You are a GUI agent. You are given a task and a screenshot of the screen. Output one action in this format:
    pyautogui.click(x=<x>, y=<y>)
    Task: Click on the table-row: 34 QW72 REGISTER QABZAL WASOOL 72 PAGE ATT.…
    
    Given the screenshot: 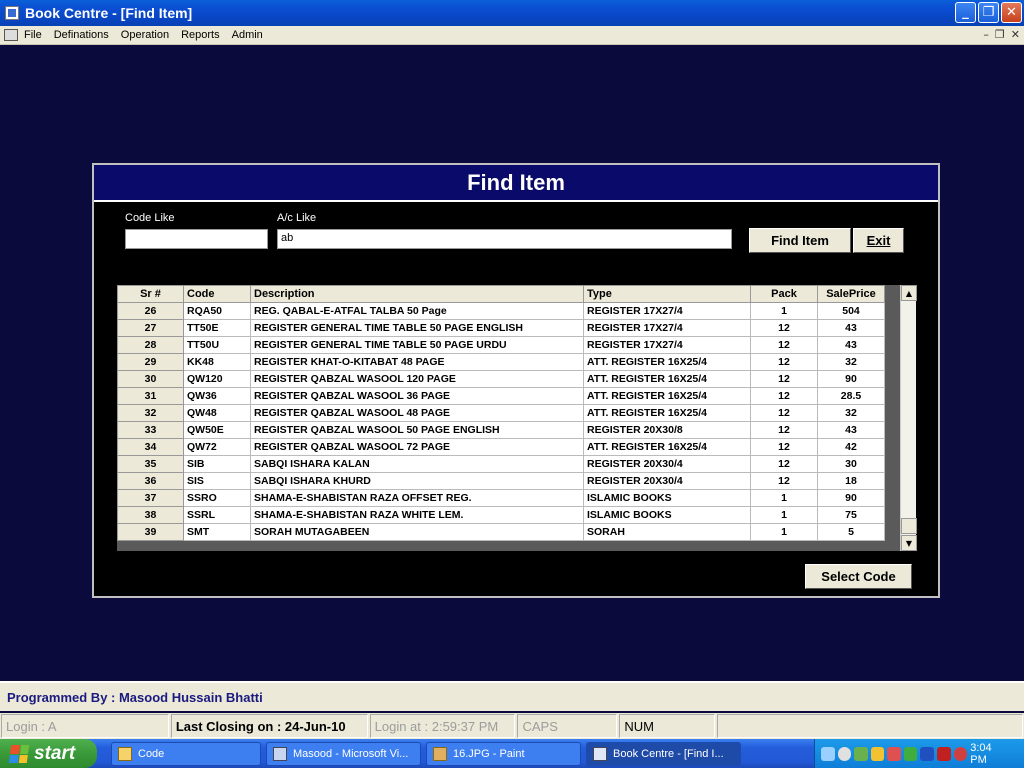 What is the action you would take?
    pyautogui.click(x=501, y=447)
    